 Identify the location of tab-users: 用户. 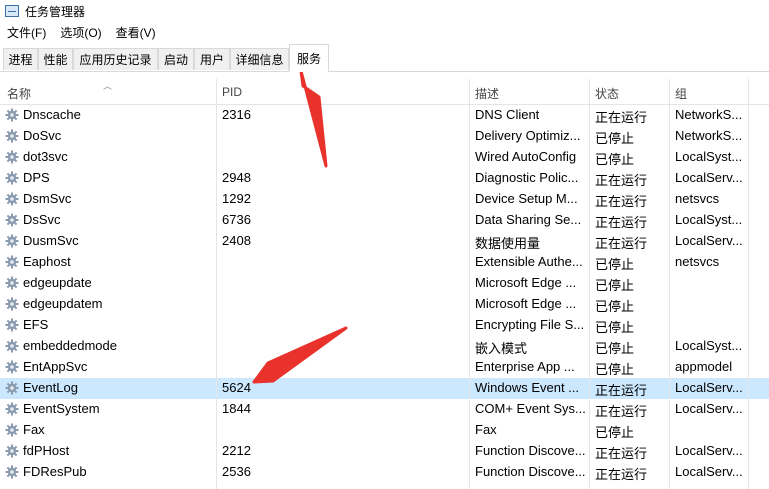
(212, 59).